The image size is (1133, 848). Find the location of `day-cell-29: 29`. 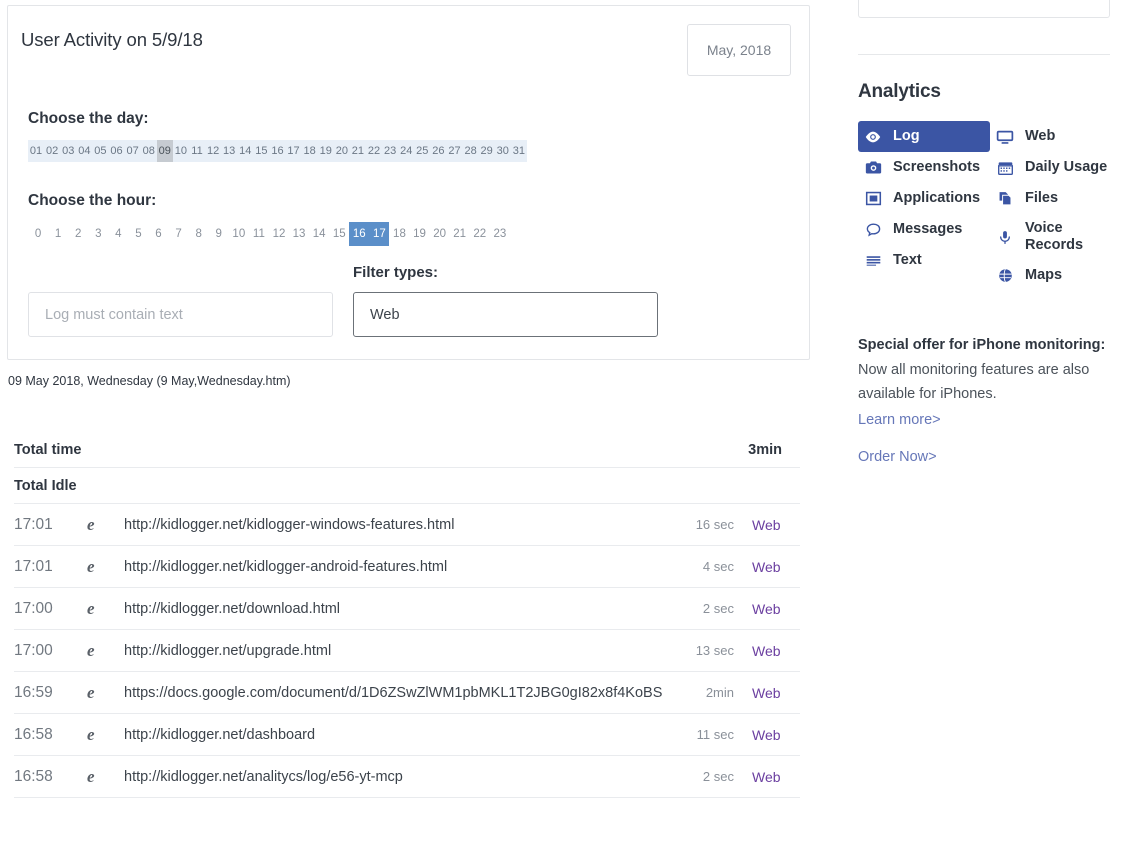

day-cell-29: 29 is located at coordinates (487, 151).